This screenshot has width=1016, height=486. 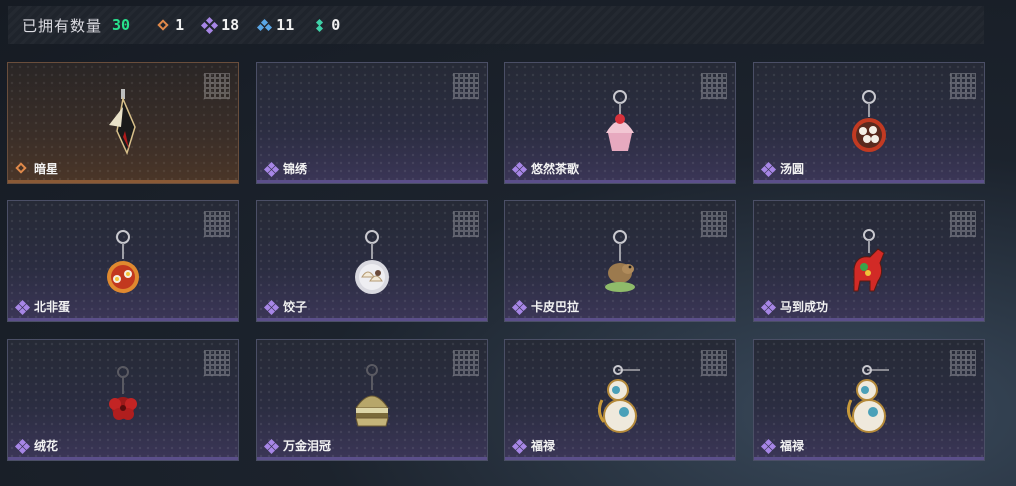 What do you see at coordinates (307, 446) in the screenshot?
I see `charm-name: 万金泪冠` at bounding box center [307, 446].